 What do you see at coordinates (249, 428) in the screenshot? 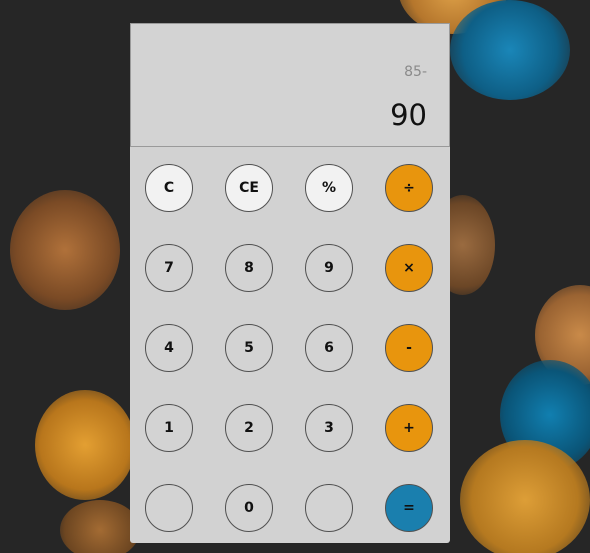
I see `digit-2-button: 2` at bounding box center [249, 428].